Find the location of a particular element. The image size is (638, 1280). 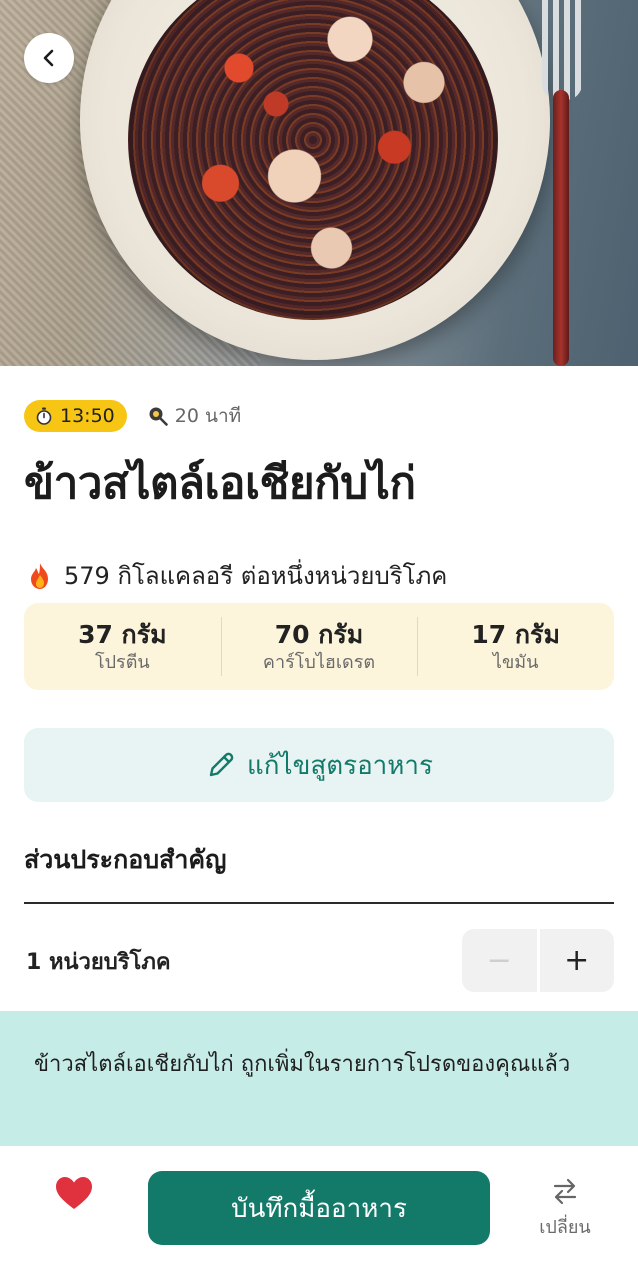

decrease-servings-button: − is located at coordinates (499, 960).